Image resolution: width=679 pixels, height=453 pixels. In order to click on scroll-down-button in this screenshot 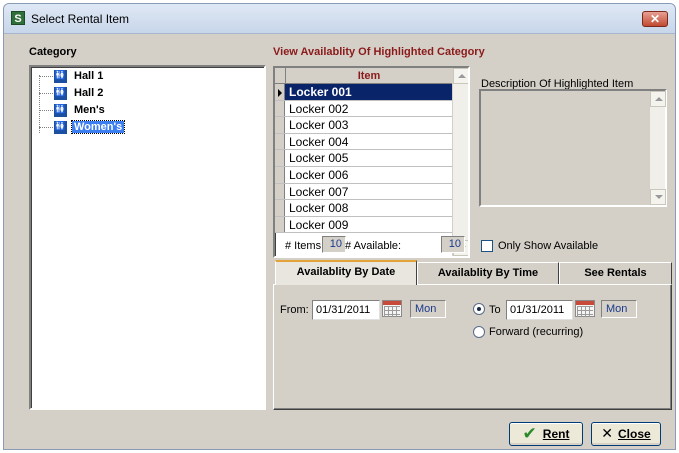, I will do `click(658, 197)`.